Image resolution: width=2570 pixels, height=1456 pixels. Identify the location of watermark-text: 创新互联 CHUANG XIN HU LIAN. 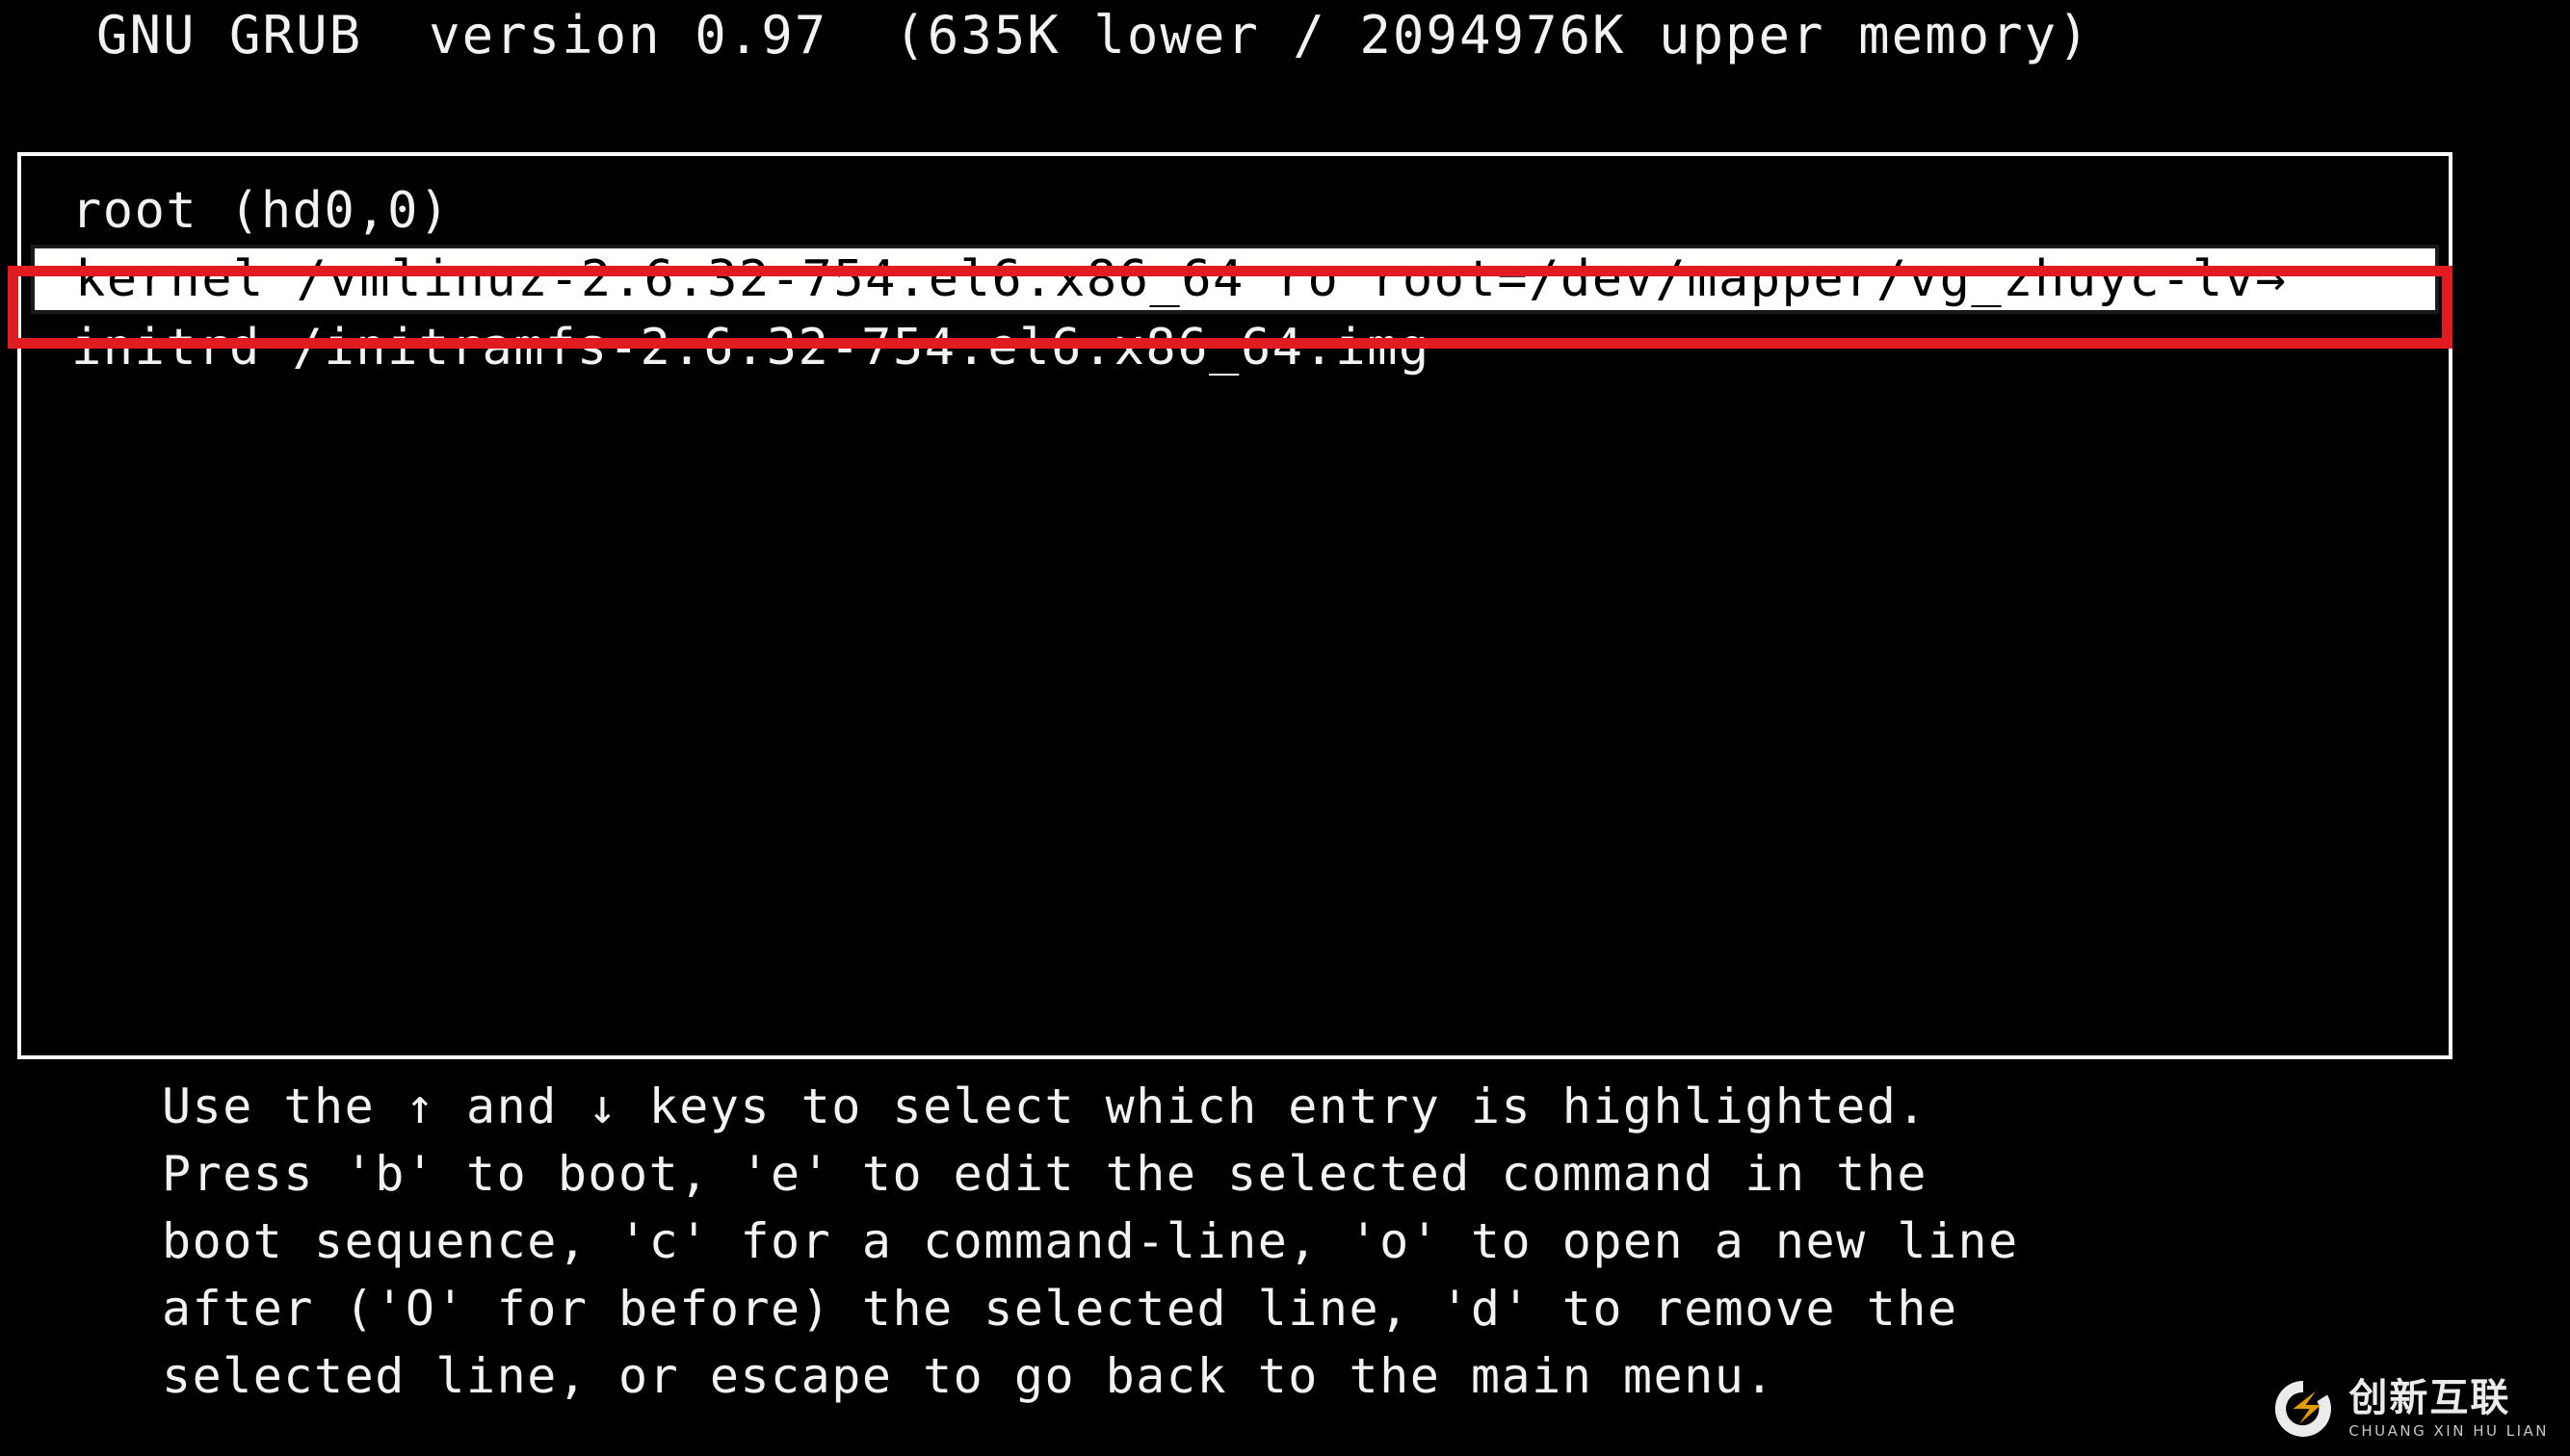
(2448, 1409).